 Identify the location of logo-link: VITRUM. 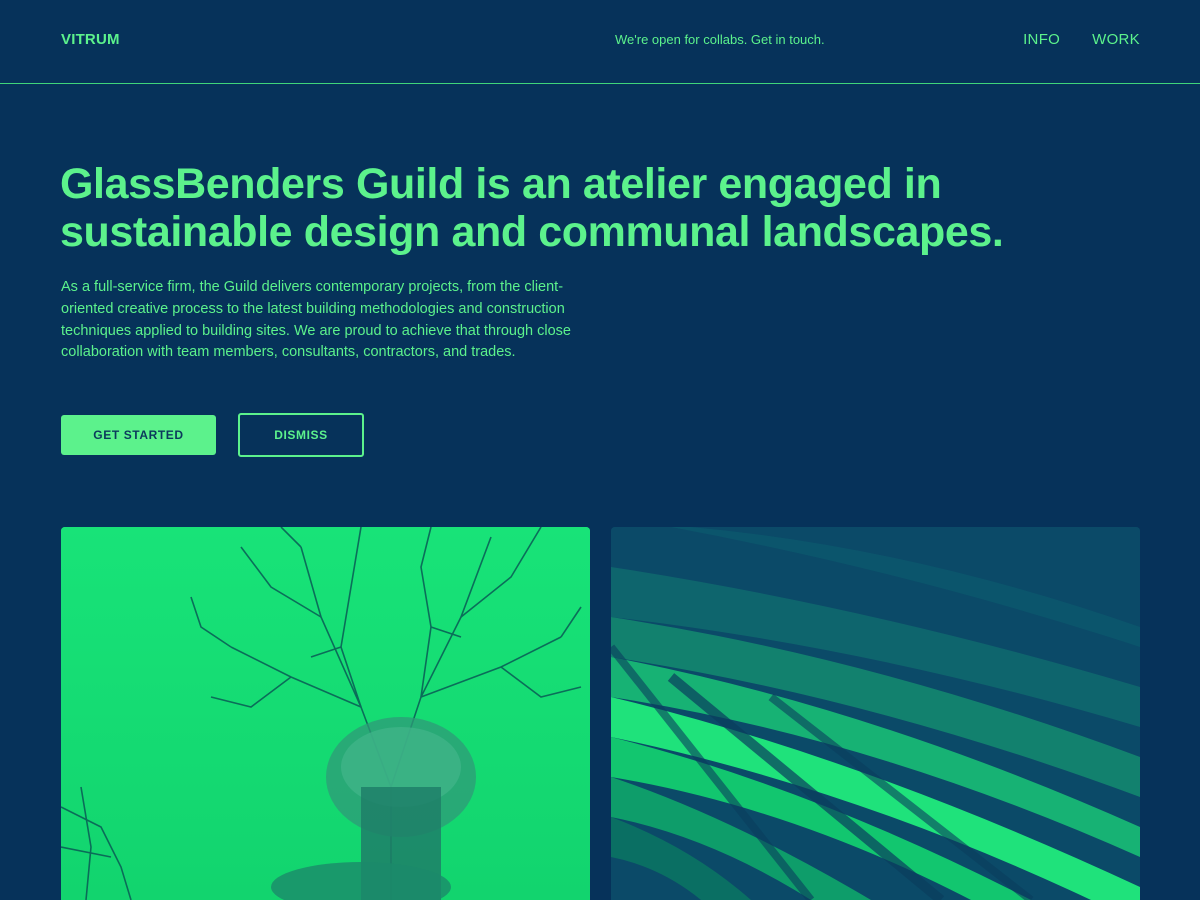
(90, 39).